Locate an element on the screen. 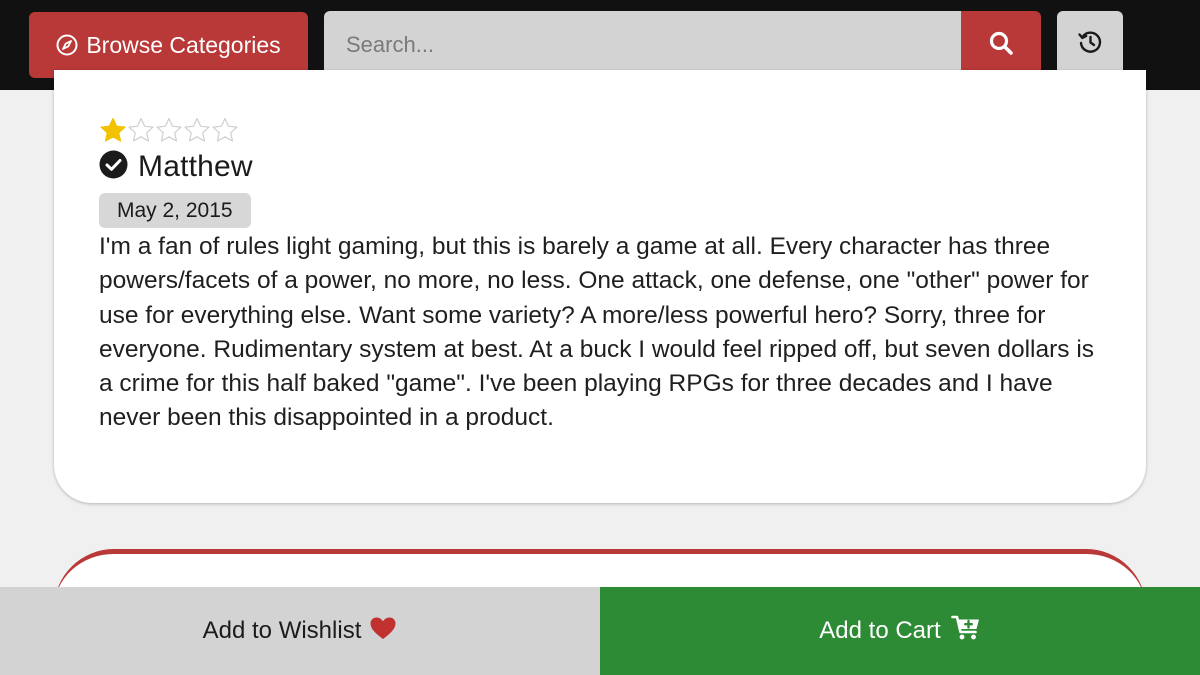  search-input is located at coordinates (642, 45).